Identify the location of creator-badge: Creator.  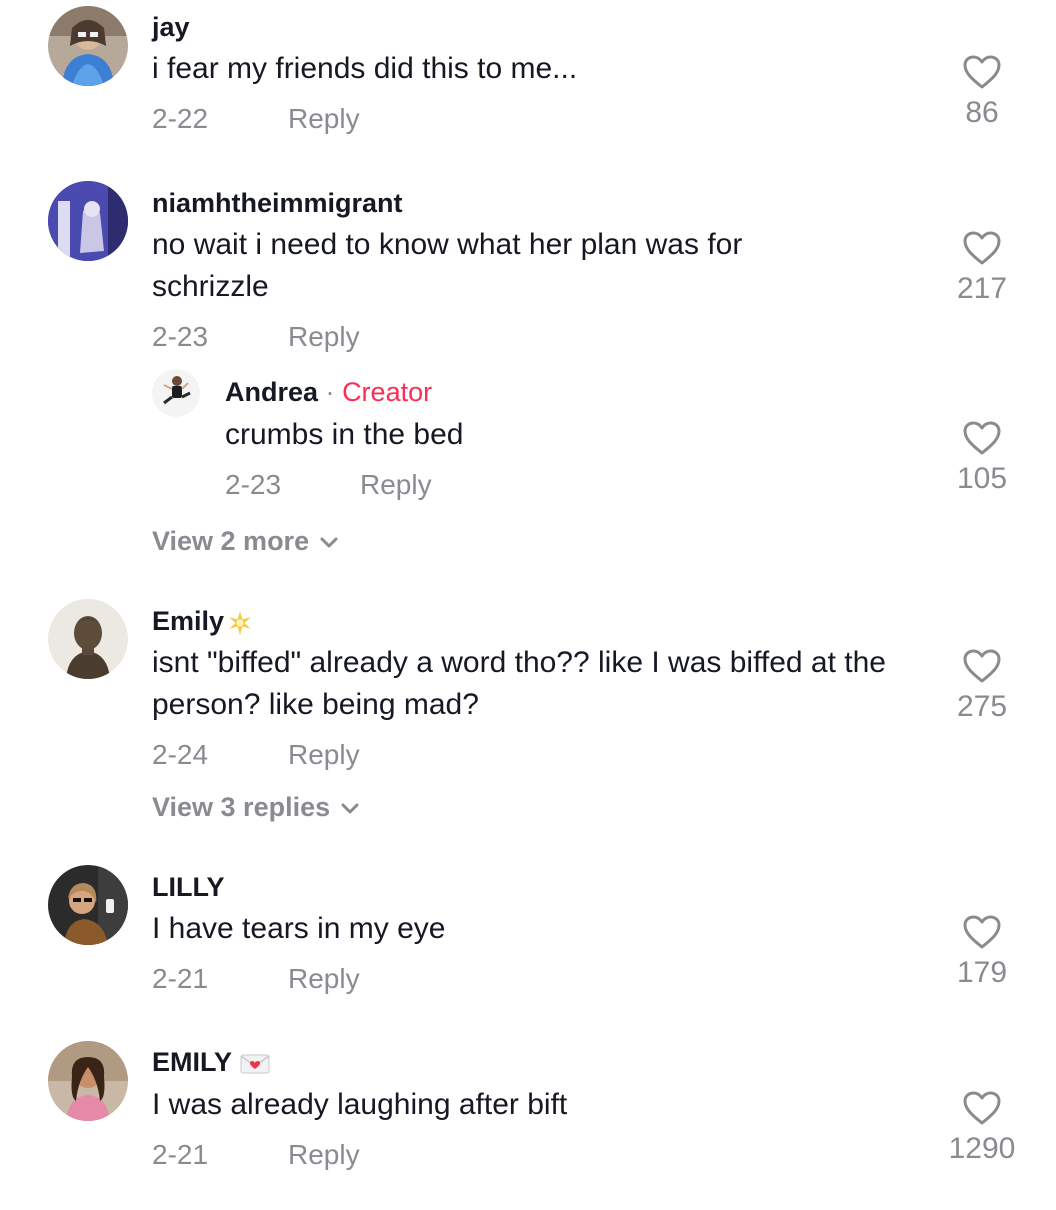
(387, 392).